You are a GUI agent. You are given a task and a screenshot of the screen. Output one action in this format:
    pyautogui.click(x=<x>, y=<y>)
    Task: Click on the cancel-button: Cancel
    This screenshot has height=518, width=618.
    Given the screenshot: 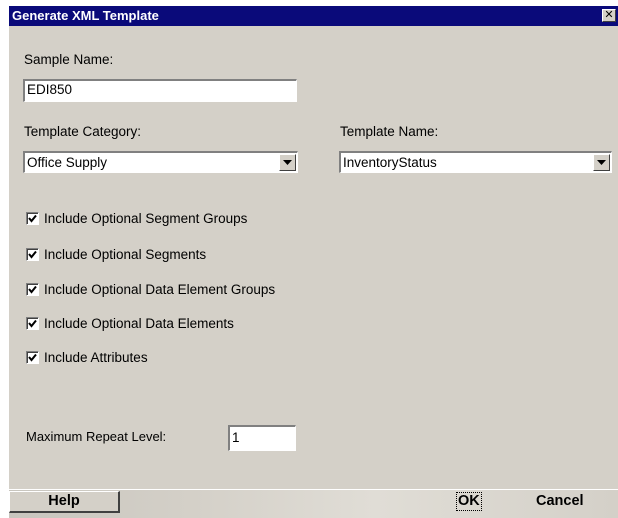 What is the action you would take?
    pyautogui.click(x=560, y=501)
    